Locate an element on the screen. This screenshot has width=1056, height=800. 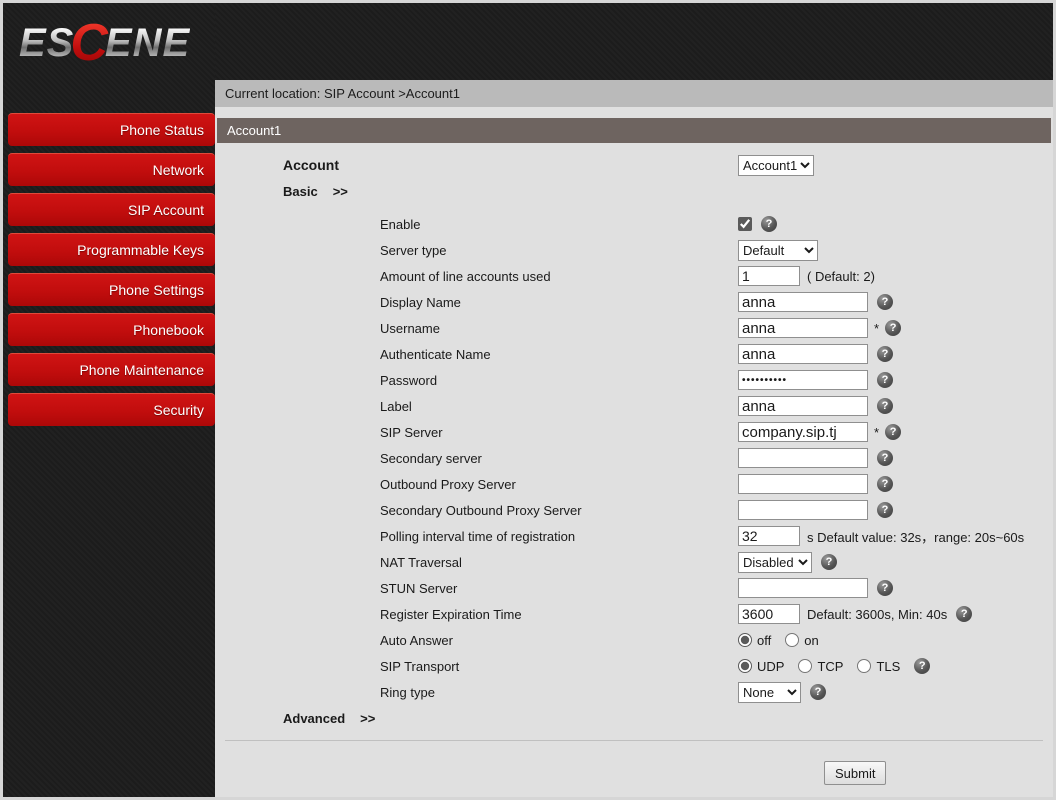
secondary-outbound-proxy-input is located at coordinates (803, 510).